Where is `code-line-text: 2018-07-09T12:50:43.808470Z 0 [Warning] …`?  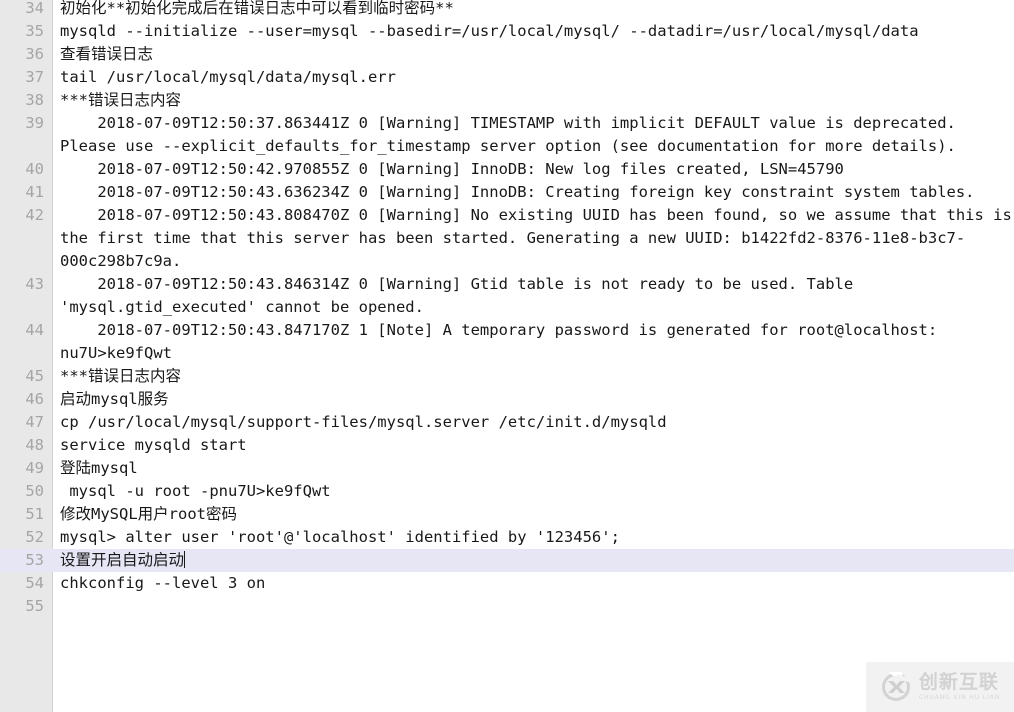
code-line-text: 2018-07-09T12:50:43.808470Z 0 [Warning] … is located at coordinates (533, 238).